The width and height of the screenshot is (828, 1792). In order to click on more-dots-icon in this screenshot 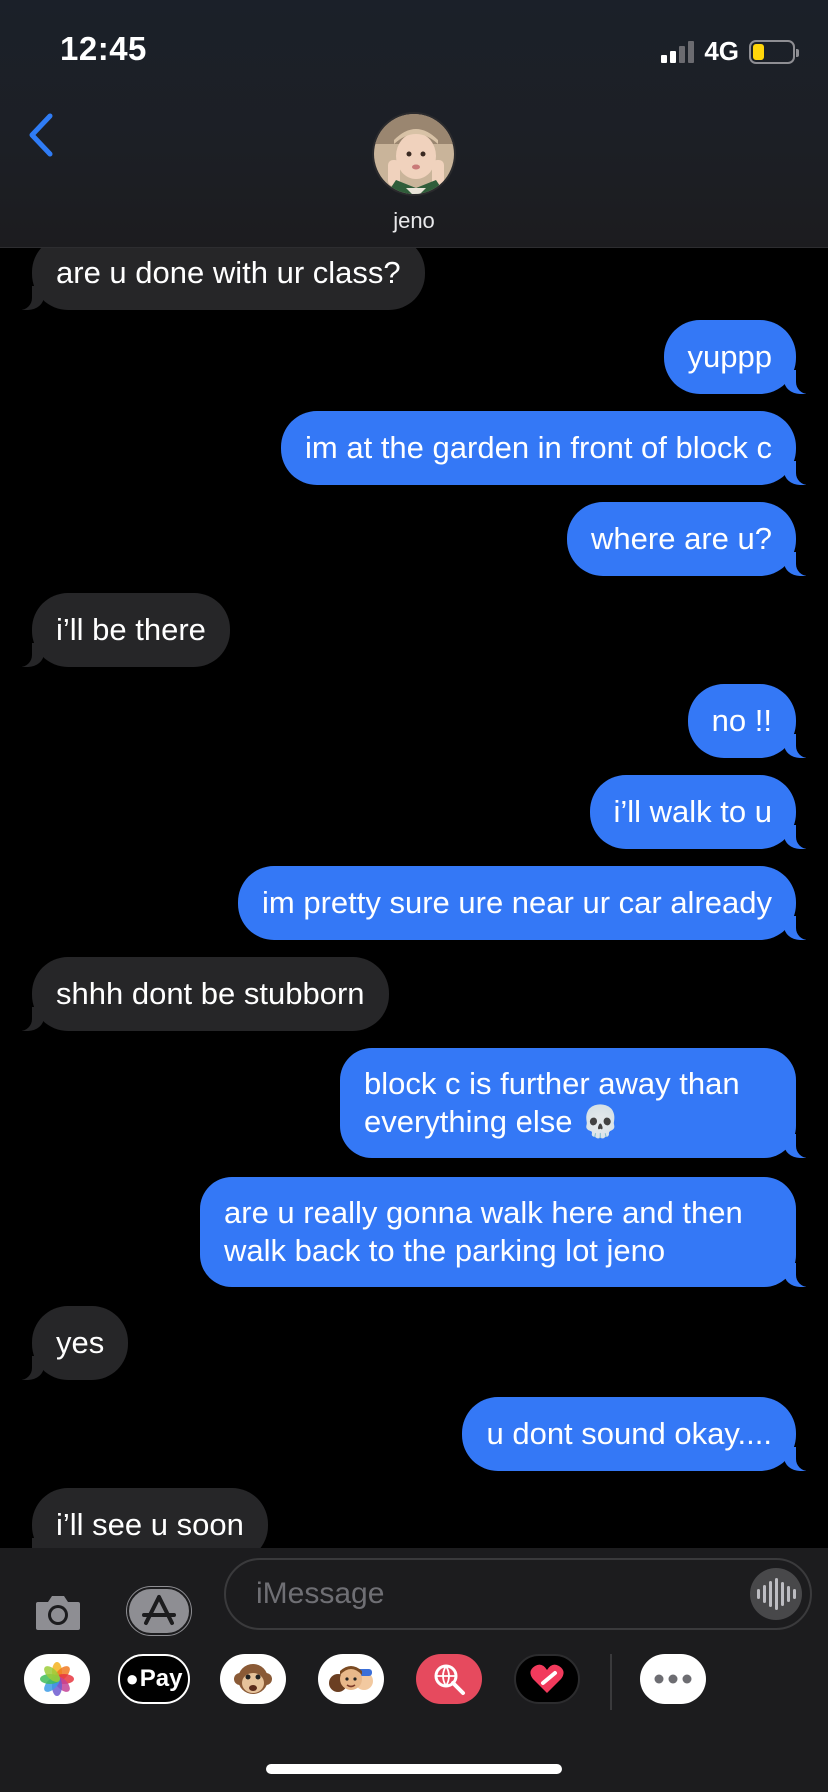, I will do `click(673, 1679)`.